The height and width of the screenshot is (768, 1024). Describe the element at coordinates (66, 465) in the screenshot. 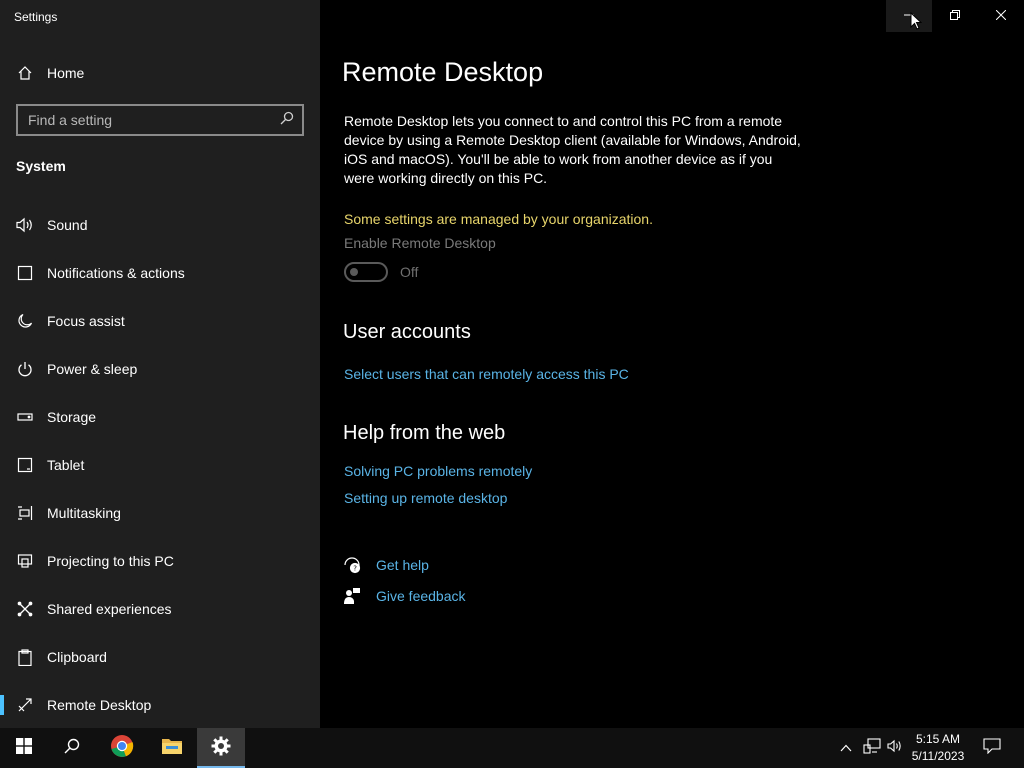

I see `sidebar-item-label: Tablet` at that location.